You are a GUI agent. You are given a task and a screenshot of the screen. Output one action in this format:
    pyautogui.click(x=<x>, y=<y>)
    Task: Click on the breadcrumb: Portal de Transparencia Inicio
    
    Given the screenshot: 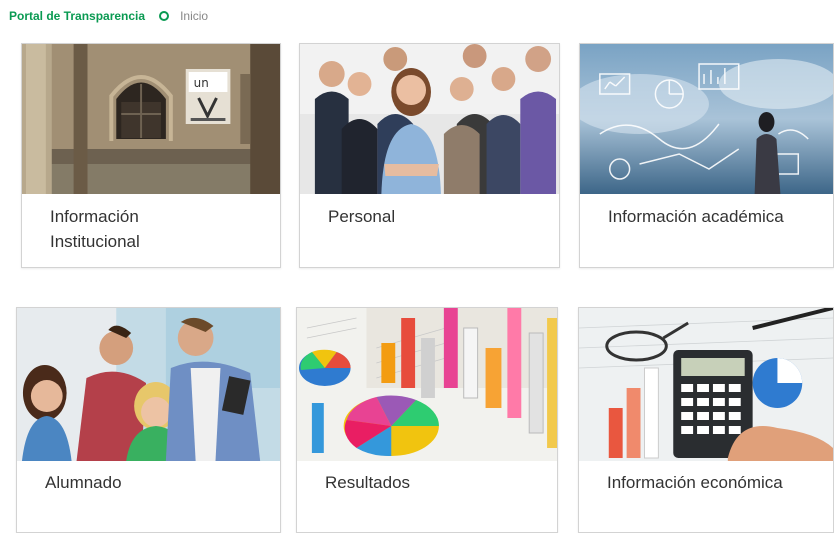 What is the action you would take?
    pyautogui.click(x=108, y=16)
    